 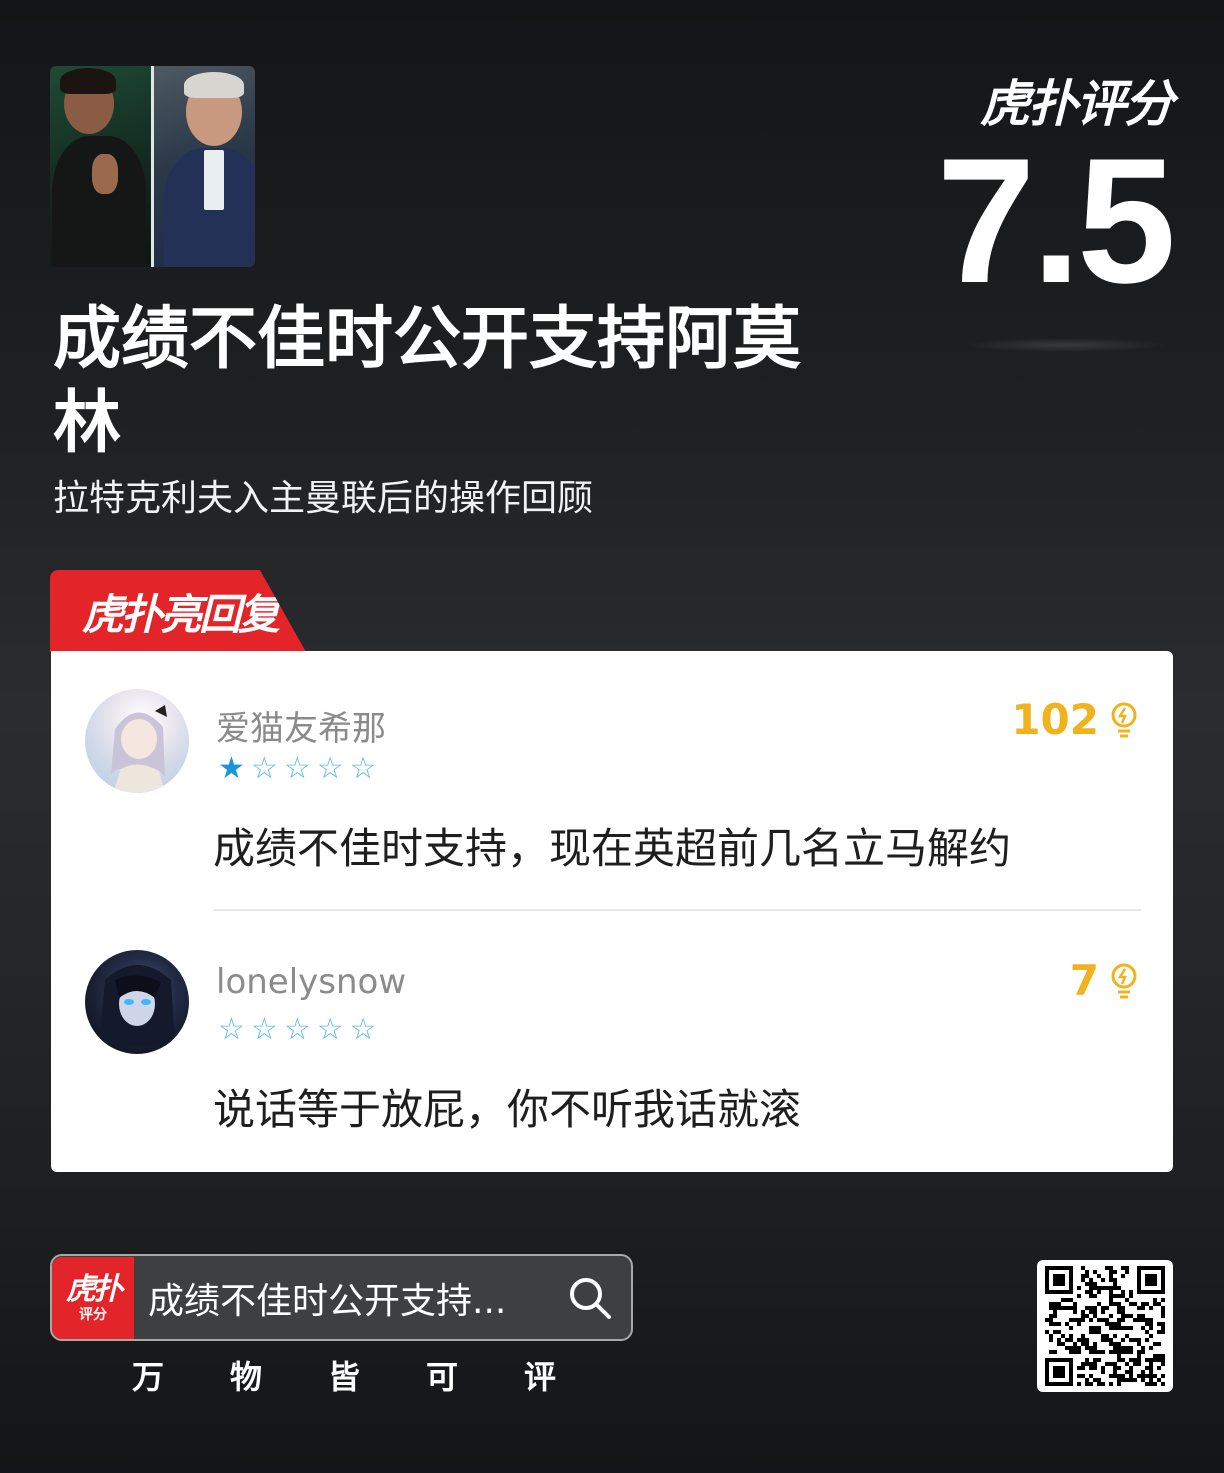 What do you see at coordinates (100, 166) in the screenshot?
I see `thumbnail-photo-left` at bounding box center [100, 166].